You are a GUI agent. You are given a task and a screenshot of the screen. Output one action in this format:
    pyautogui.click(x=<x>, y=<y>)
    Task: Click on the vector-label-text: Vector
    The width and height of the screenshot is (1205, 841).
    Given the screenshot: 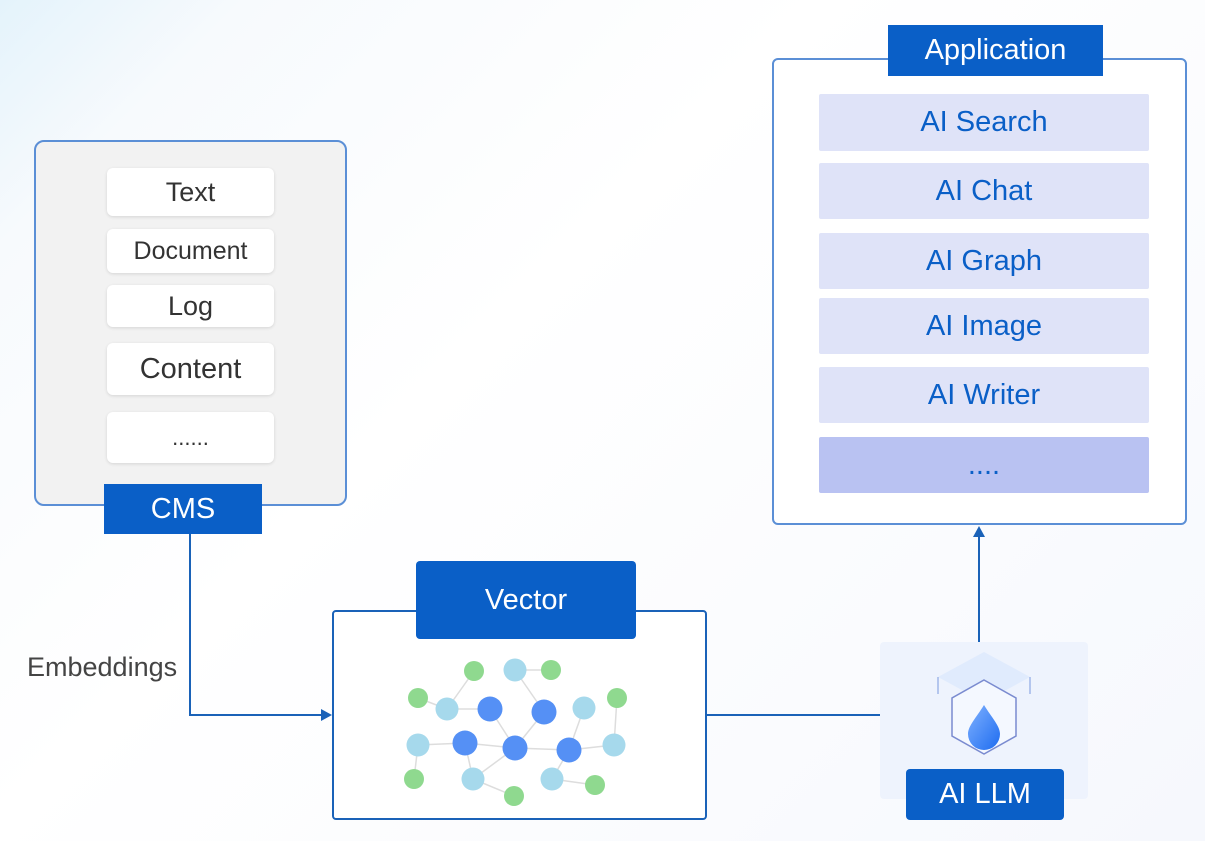 What is the action you would take?
    pyautogui.click(x=526, y=599)
    